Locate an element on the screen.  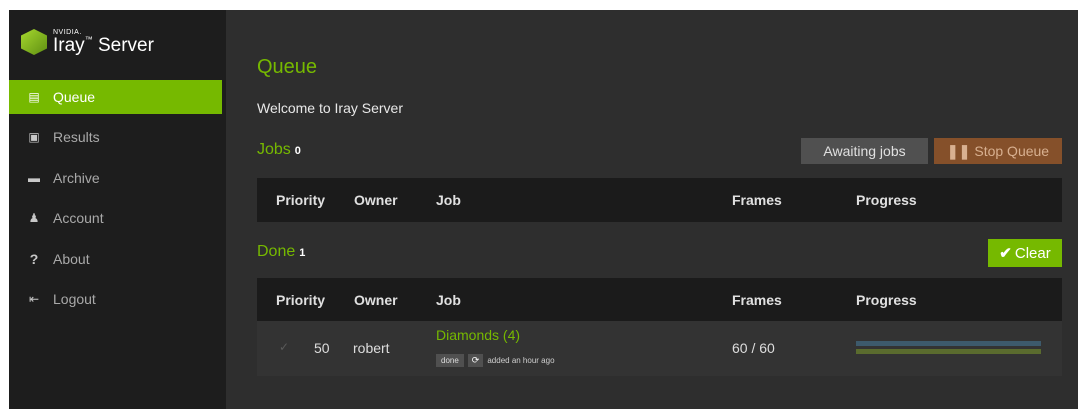
sidebar-item-label: Results is located at coordinates (76, 137).